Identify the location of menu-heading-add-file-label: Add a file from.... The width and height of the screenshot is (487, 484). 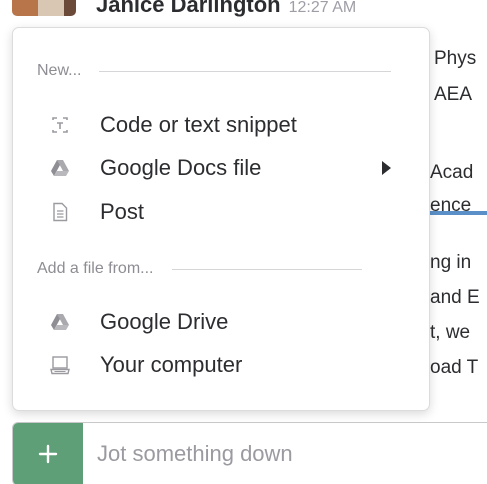
(95, 268).